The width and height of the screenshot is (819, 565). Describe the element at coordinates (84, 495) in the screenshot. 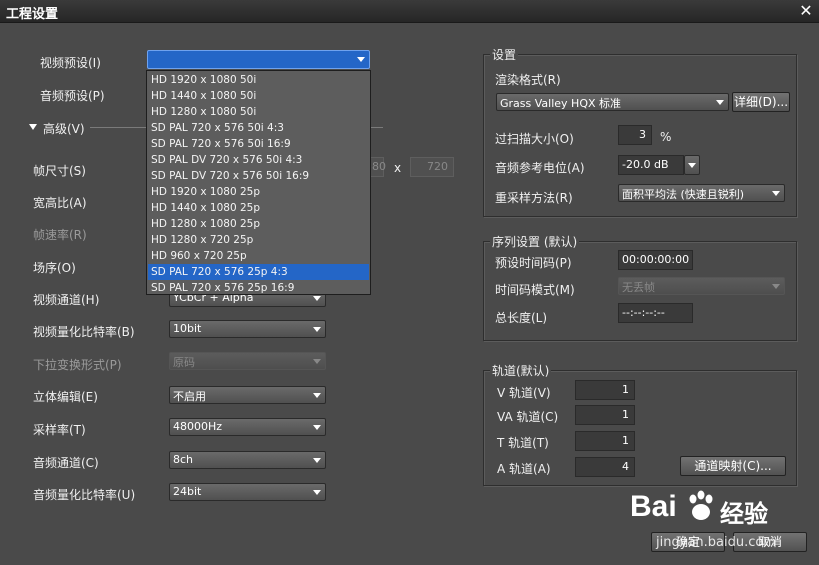

I see `audio-bitdepth-label: 音频量化比特率(U)` at that location.